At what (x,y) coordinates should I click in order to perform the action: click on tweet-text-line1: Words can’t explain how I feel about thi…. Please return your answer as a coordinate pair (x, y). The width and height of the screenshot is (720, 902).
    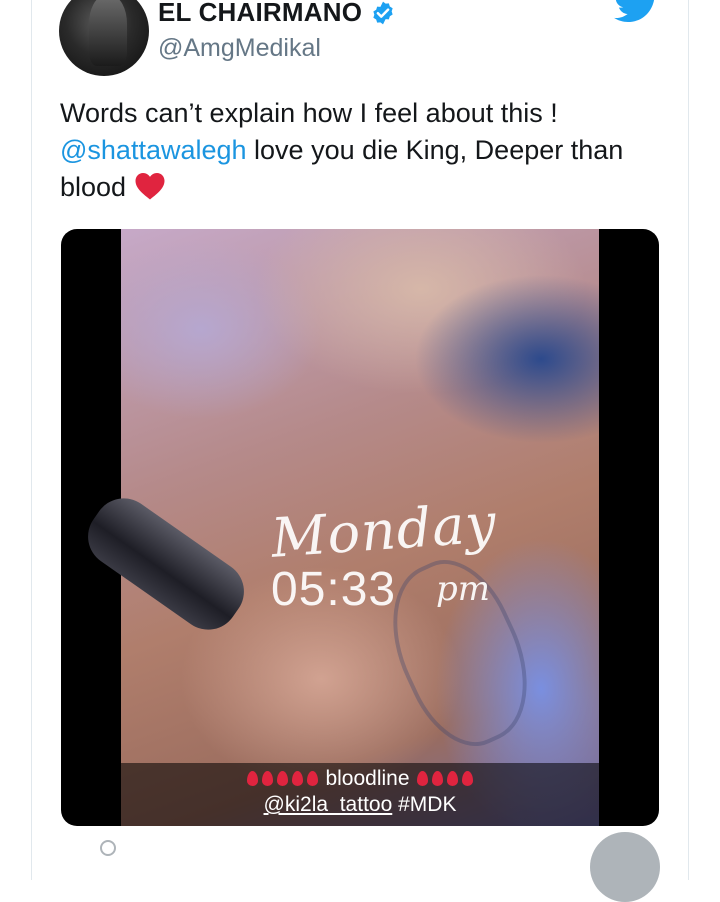
    Looking at the image, I should click on (309, 113).